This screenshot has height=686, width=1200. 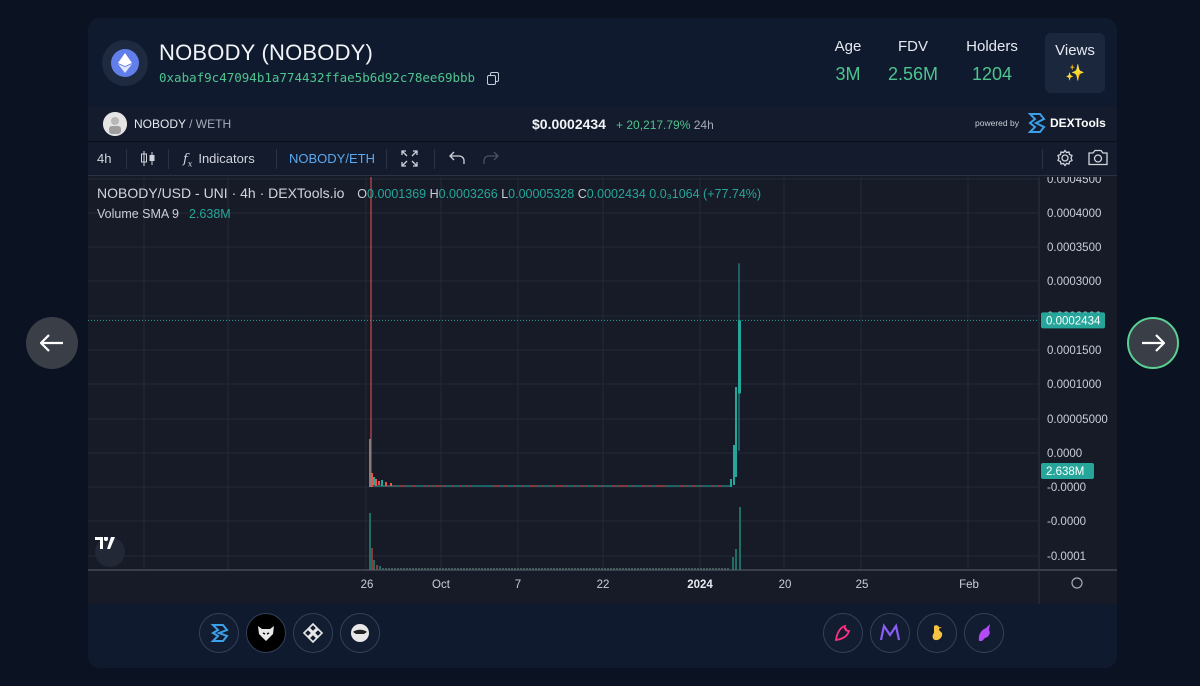 I want to click on last-price-label: 0.0002434, so click(x=1073, y=321).